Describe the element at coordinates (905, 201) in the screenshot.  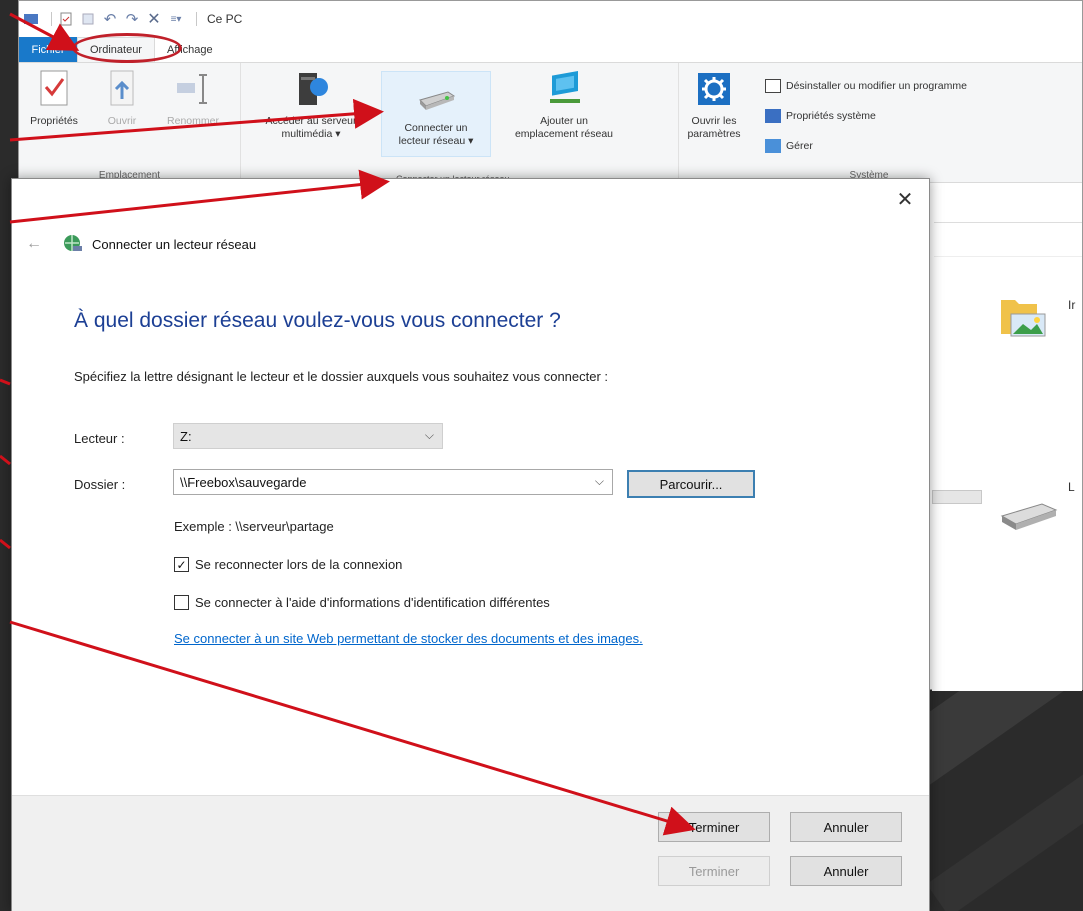
I see `close-icon: ✕` at that location.